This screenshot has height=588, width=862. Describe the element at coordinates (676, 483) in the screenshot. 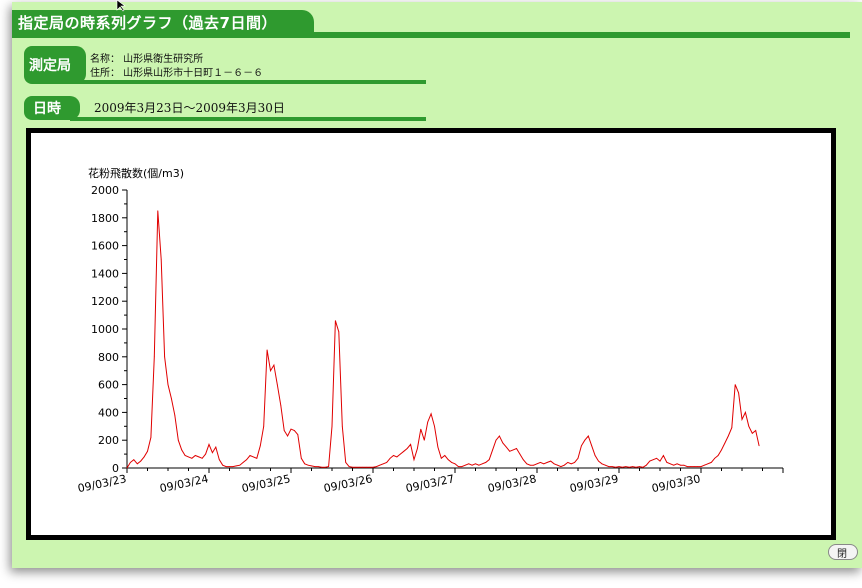

I see `x-tick-label: 09/03/30` at that location.